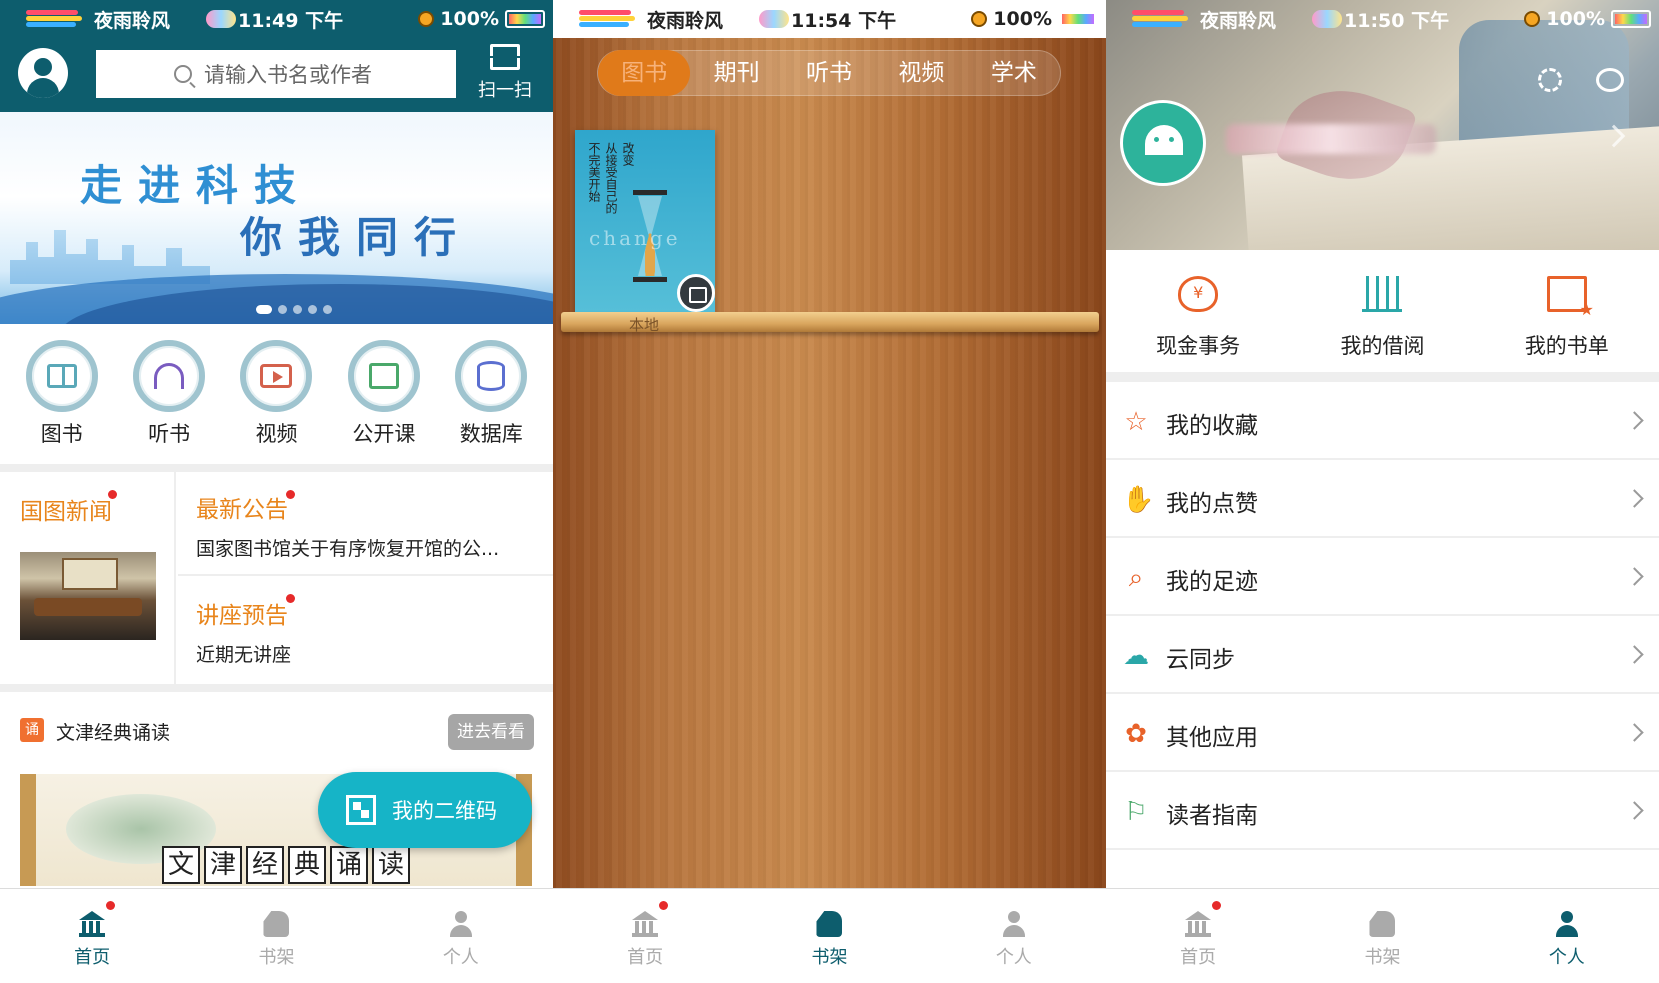  Describe the element at coordinates (1382, 733) in the screenshot. I see `menu-other-apps: ✿ 其他应用` at that location.